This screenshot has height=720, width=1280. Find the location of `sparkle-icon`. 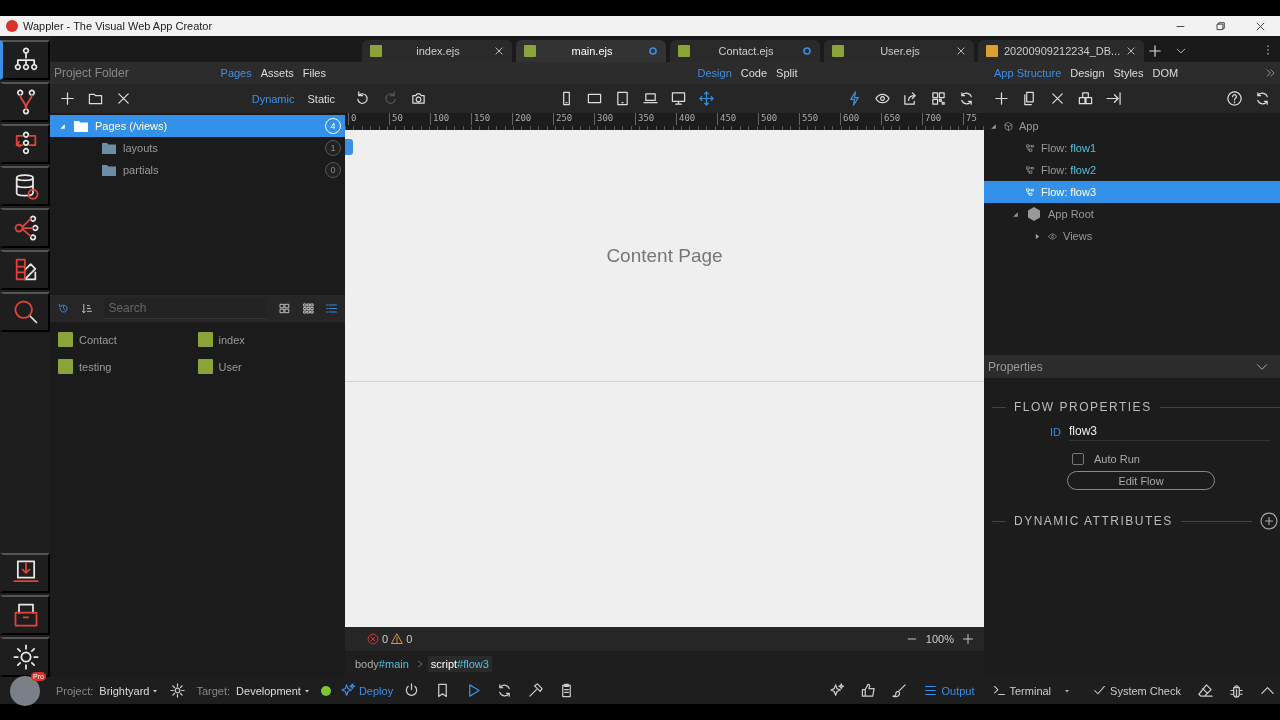

sparkle-icon is located at coordinates (838, 690).